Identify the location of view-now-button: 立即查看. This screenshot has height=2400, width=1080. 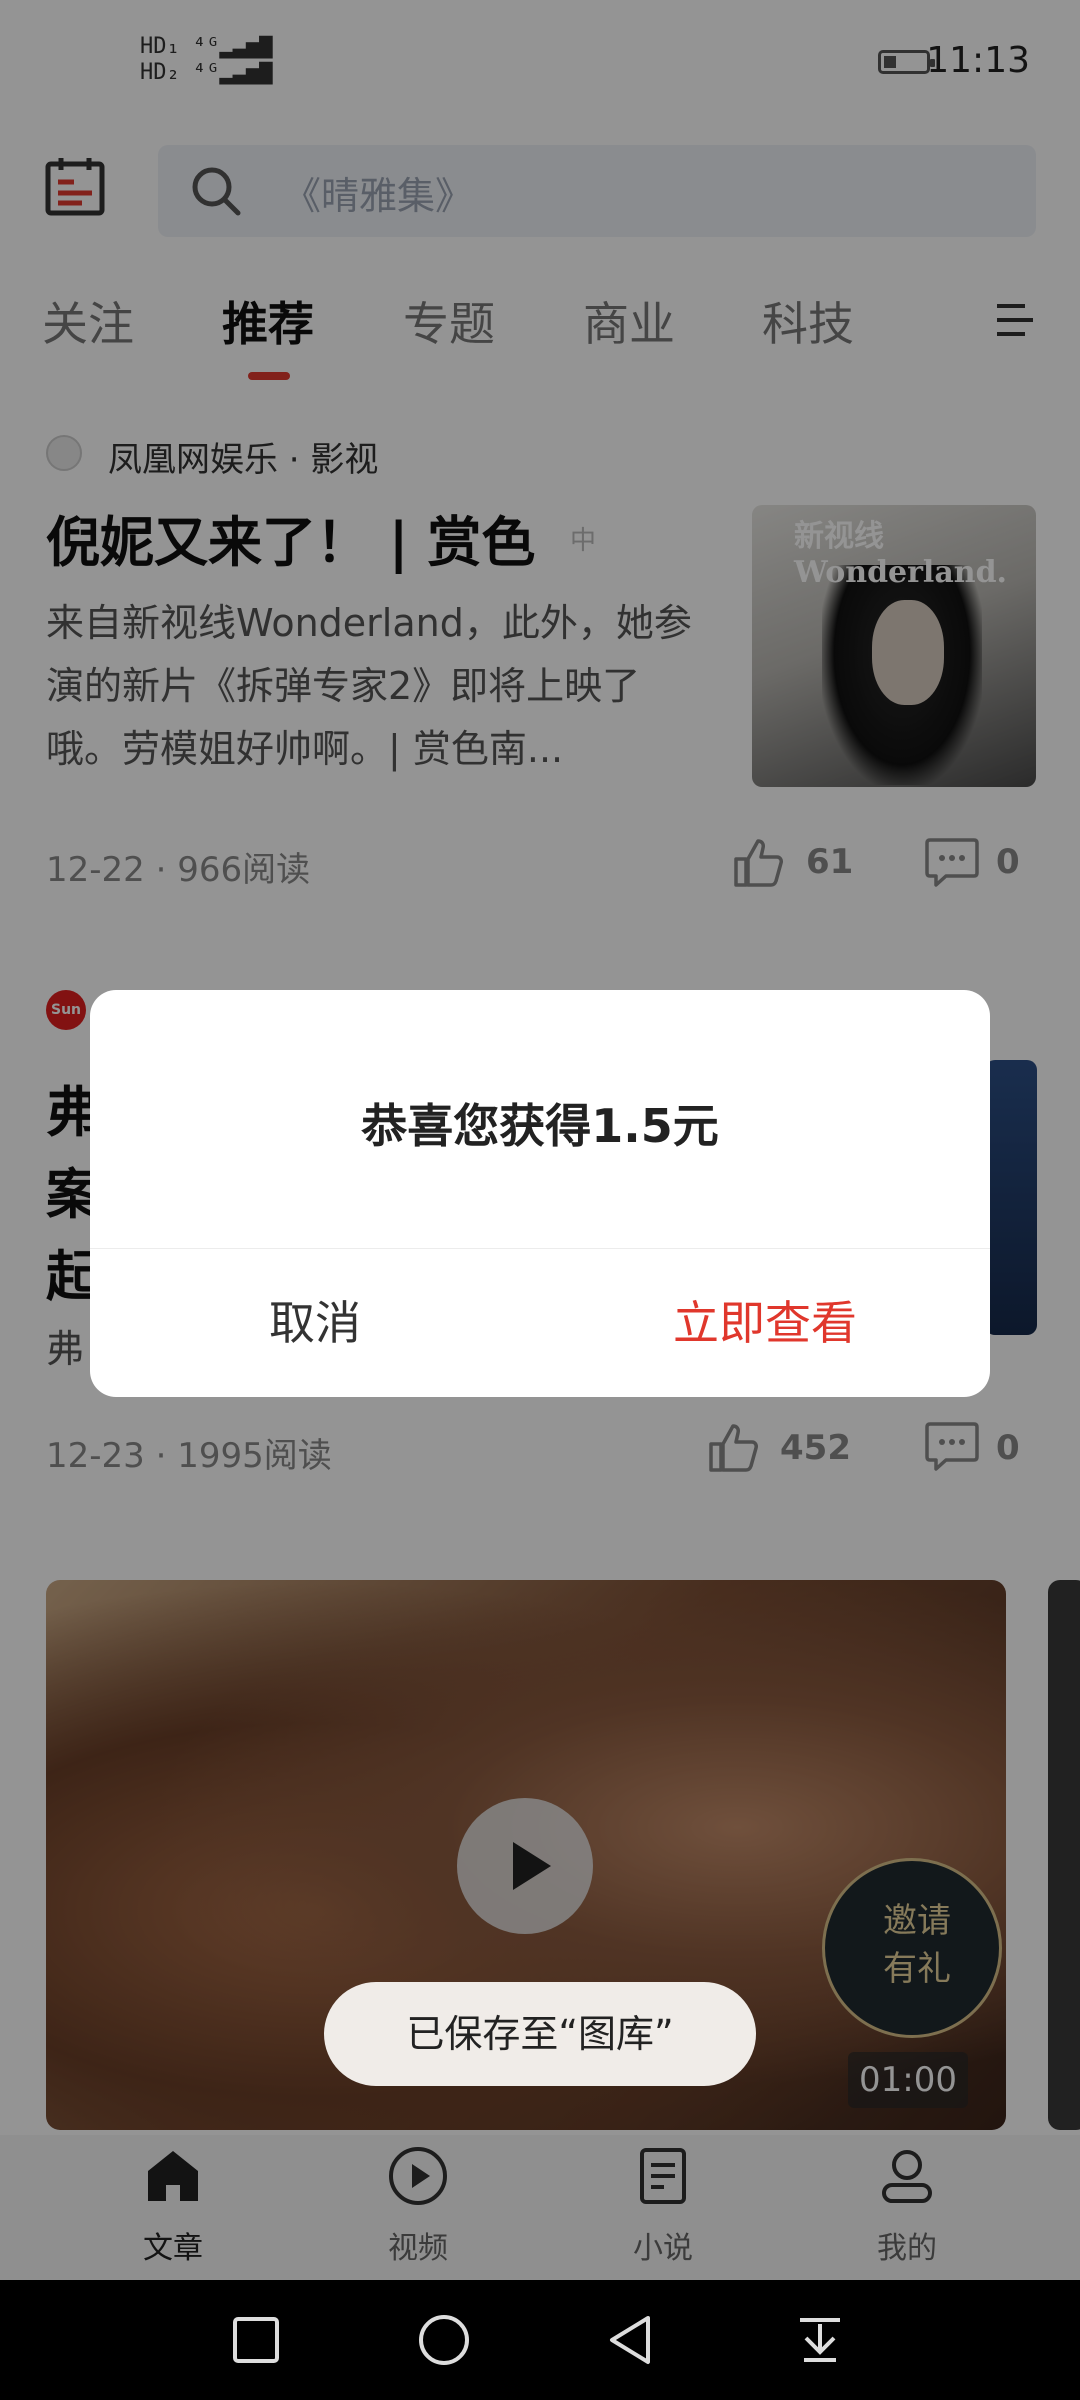
(765, 1323).